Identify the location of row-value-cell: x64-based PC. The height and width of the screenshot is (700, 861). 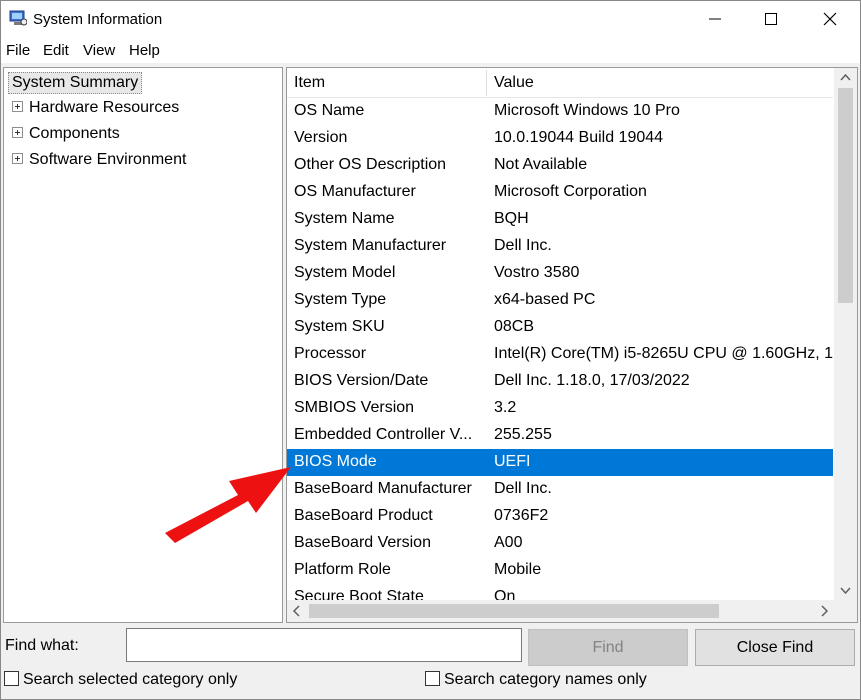
(545, 299).